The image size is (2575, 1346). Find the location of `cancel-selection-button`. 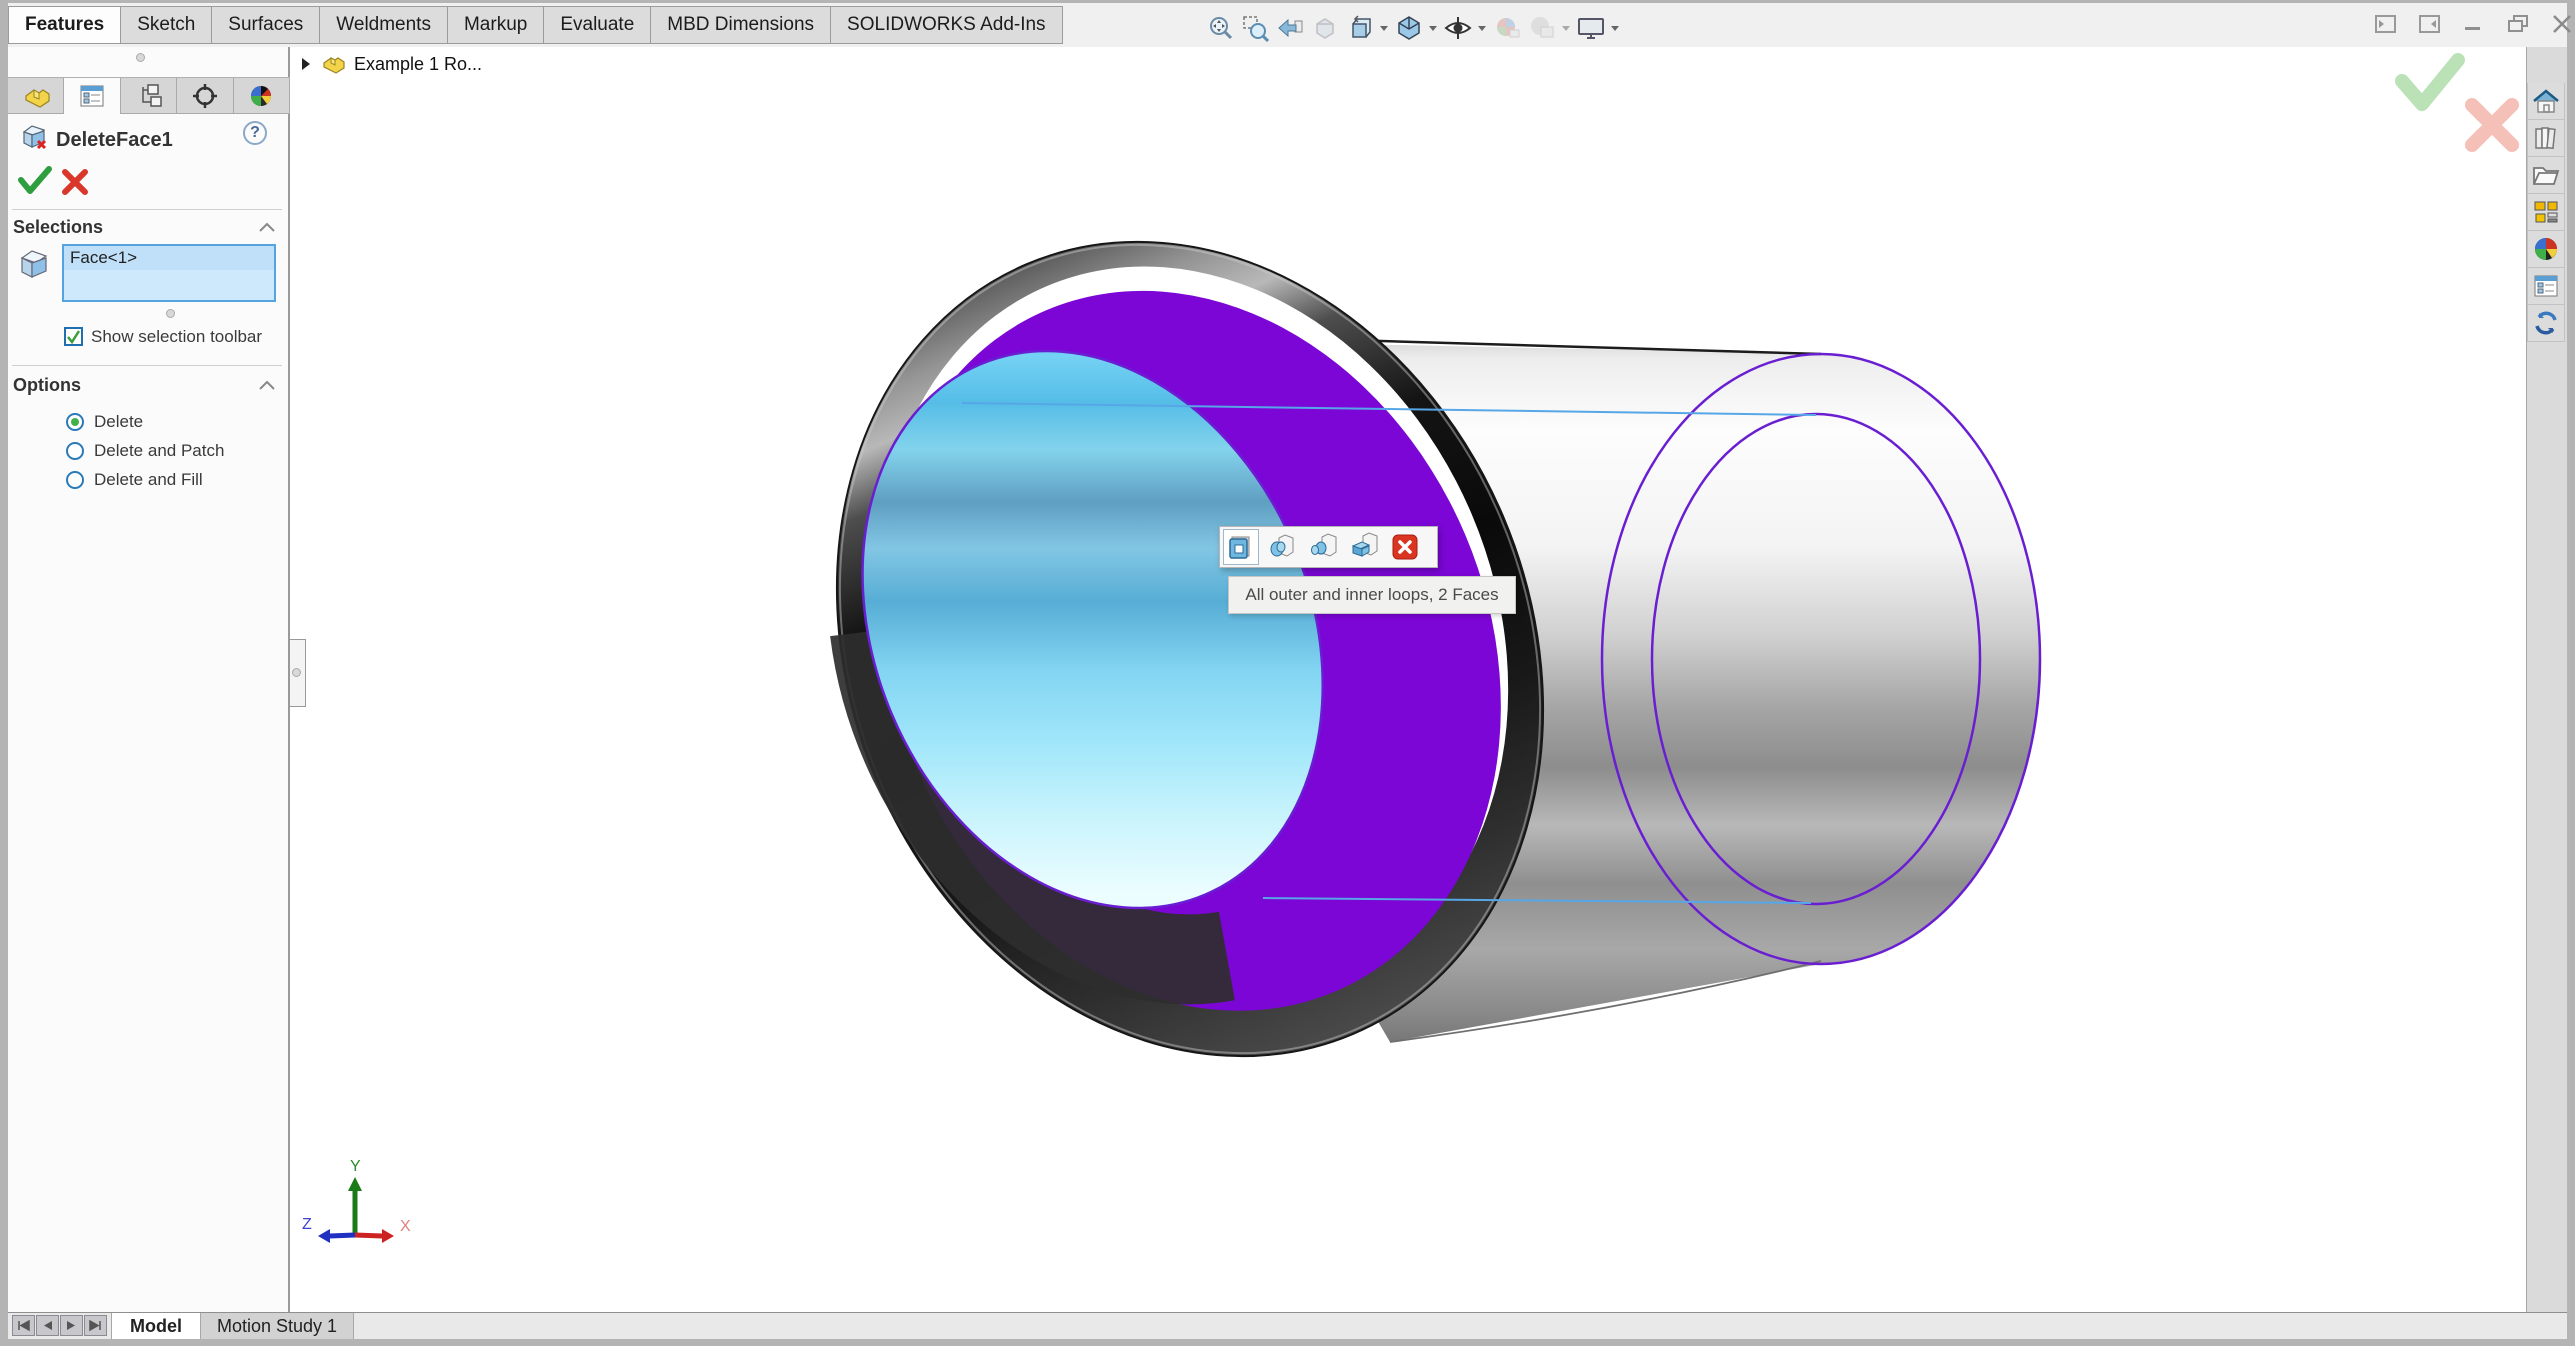

cancel-selection-button is located at coordinates (1405, 547).